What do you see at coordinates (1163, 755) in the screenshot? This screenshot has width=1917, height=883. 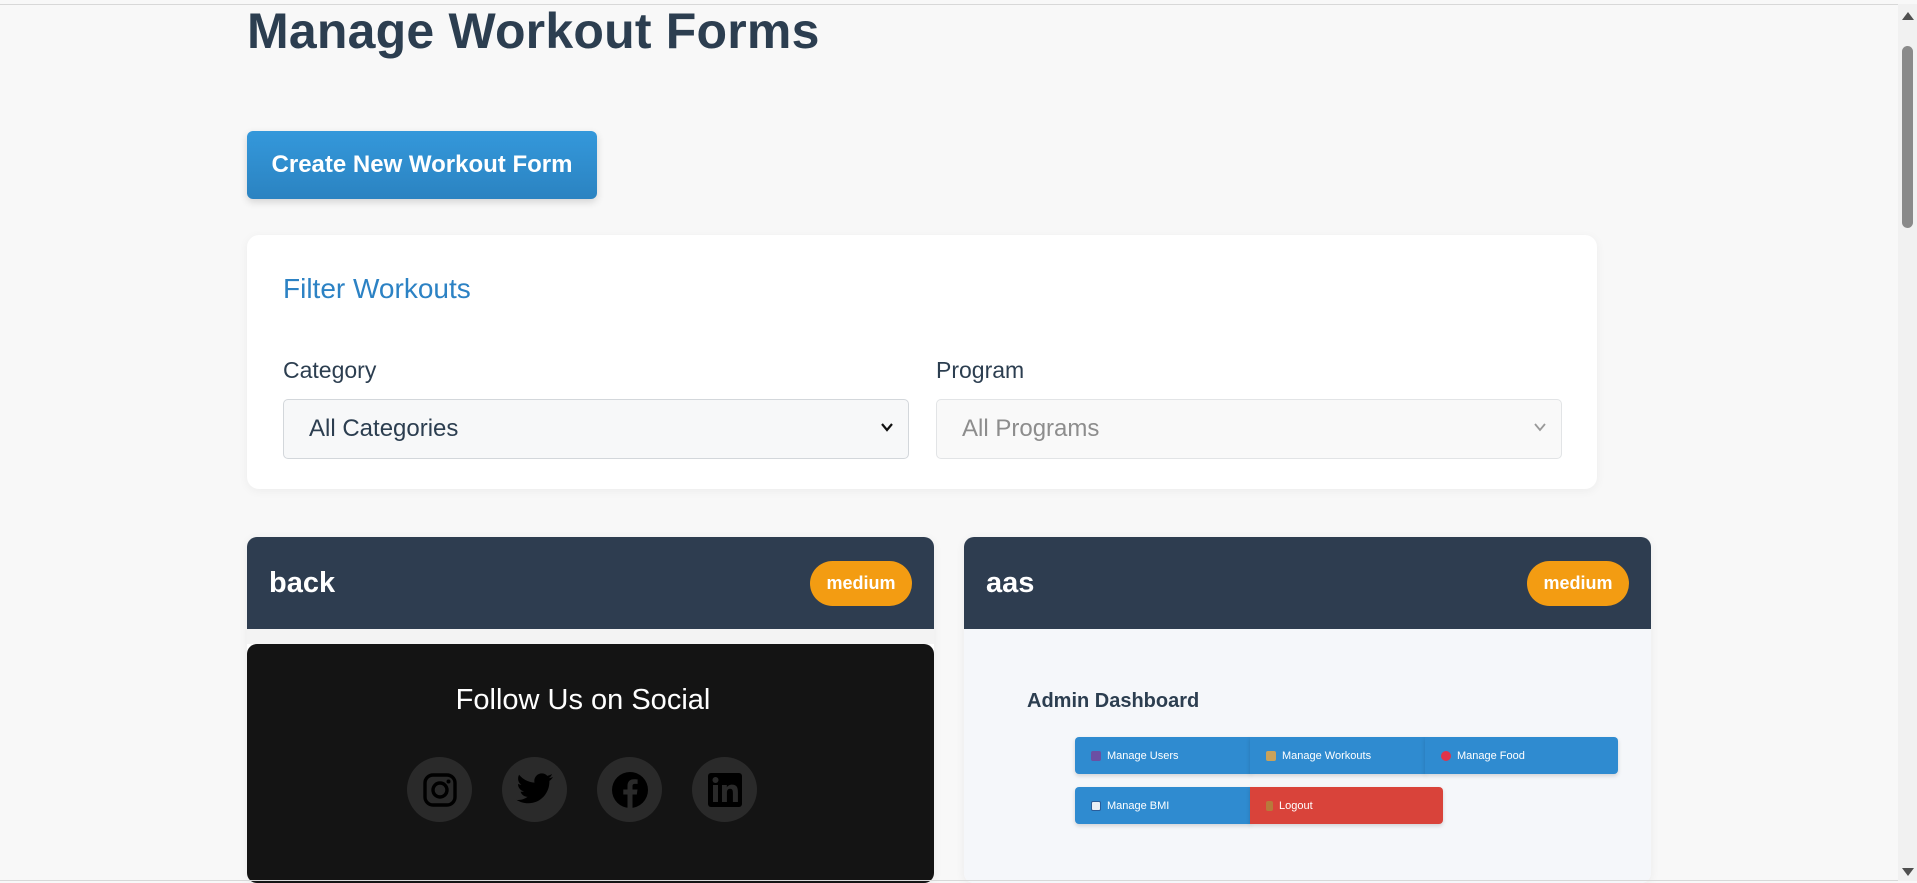 I see `preview-manage-users: Manage Users` at bounding box center [1163, 755].